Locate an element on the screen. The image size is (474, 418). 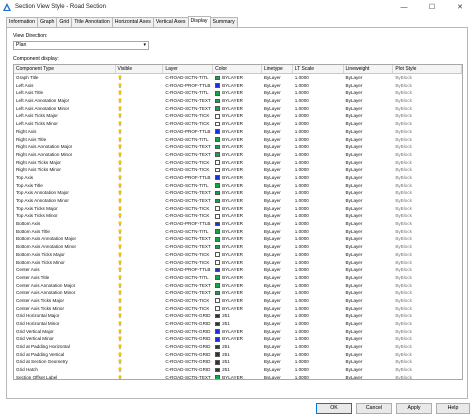
tab-display: Display is located at coordinates (199, 21).